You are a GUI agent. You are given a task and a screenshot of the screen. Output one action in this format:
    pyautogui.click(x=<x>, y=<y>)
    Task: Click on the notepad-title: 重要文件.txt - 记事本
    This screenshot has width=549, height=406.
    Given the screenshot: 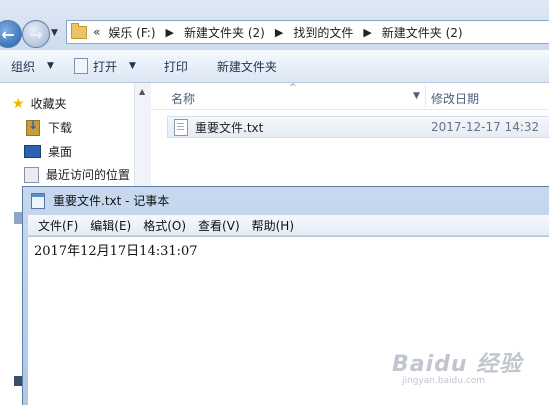 What is the action you would take?
    pyautogui.click(x=111, y=201)
    